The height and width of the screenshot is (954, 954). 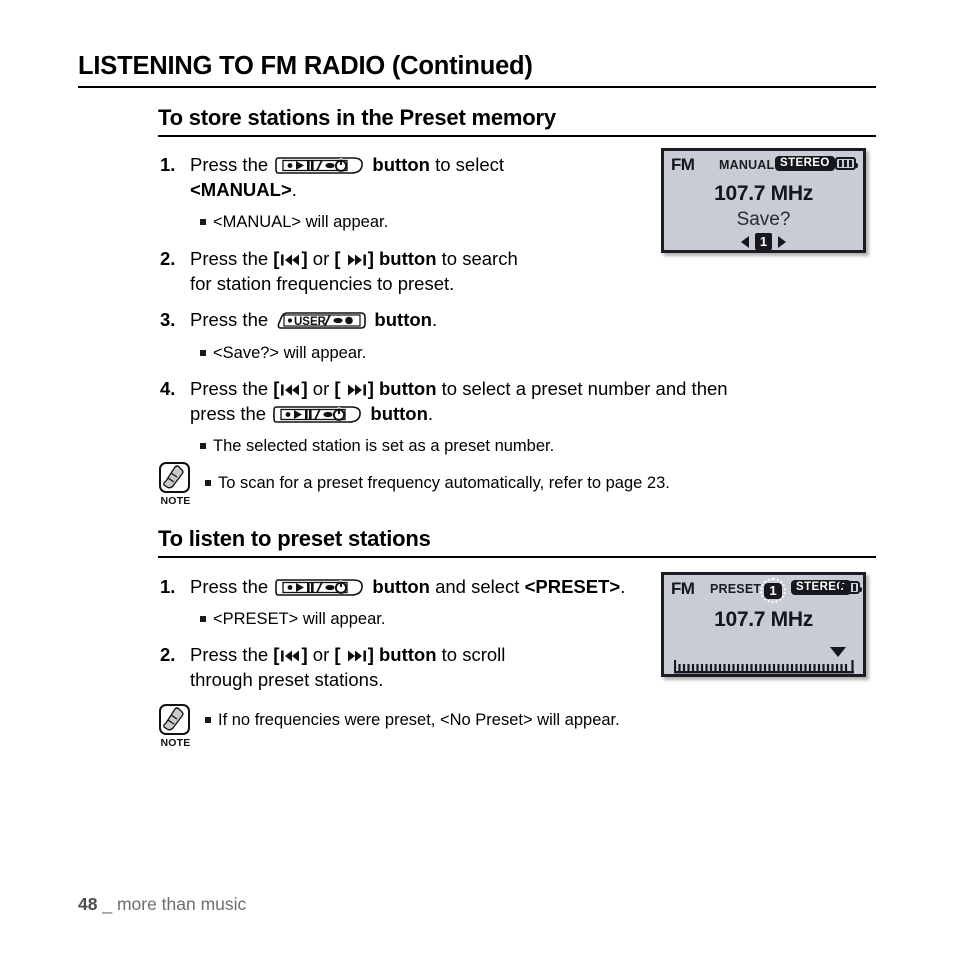 I want to click on note-icon-1: NOTE, so click(x=176, y=484).